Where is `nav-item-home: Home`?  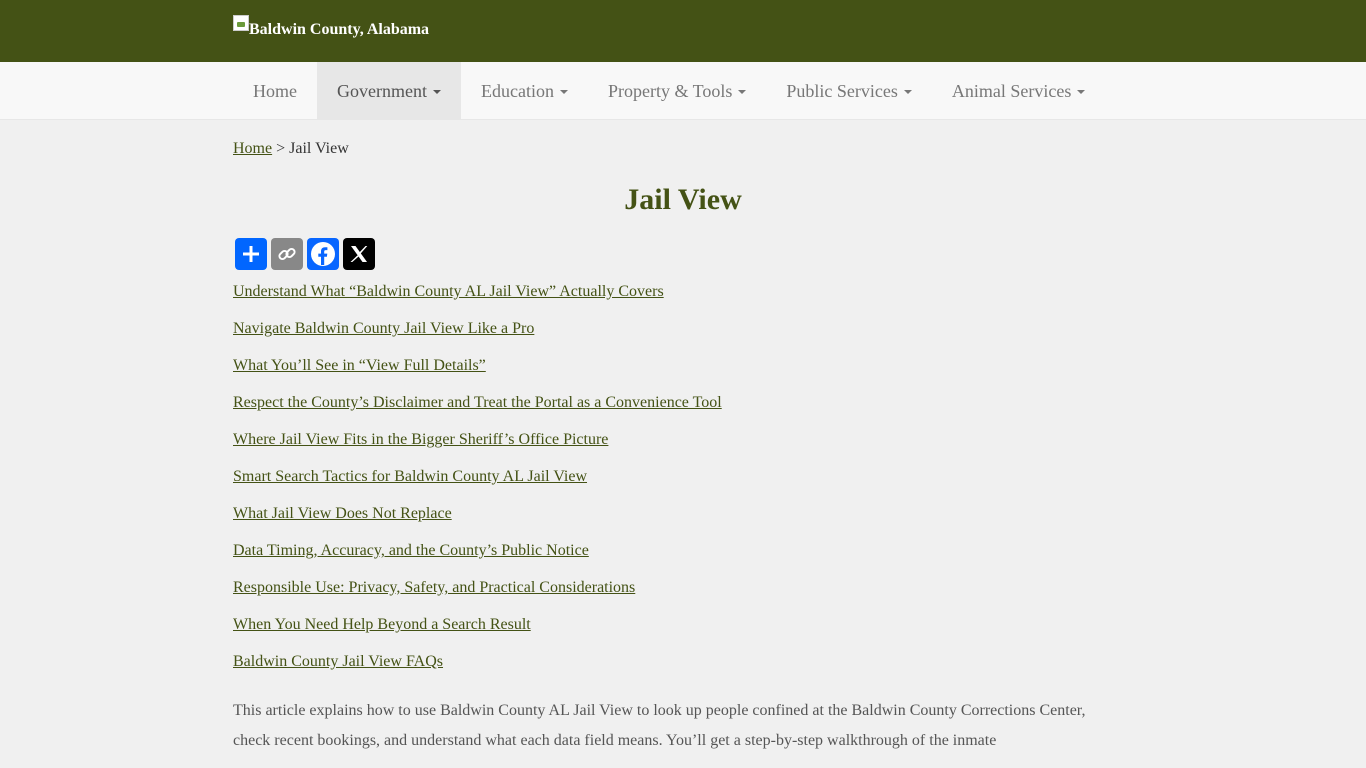 nav-item-home: Home is located at coordinates (275, 91).